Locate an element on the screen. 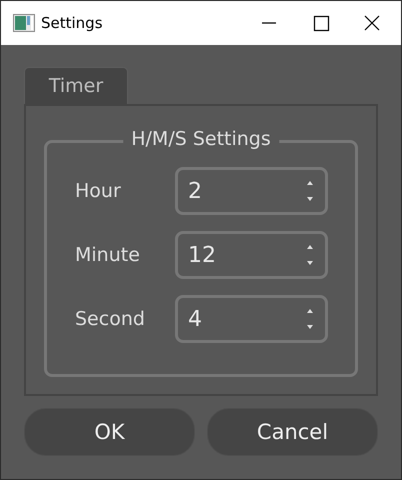  dialog-button: Cancel is located at coordinates (292, 432).